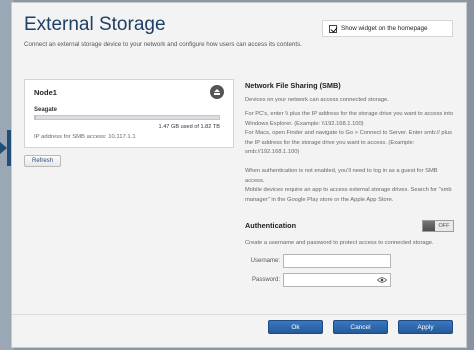  I want to click on apply-button: Apply, so click(425, 327).